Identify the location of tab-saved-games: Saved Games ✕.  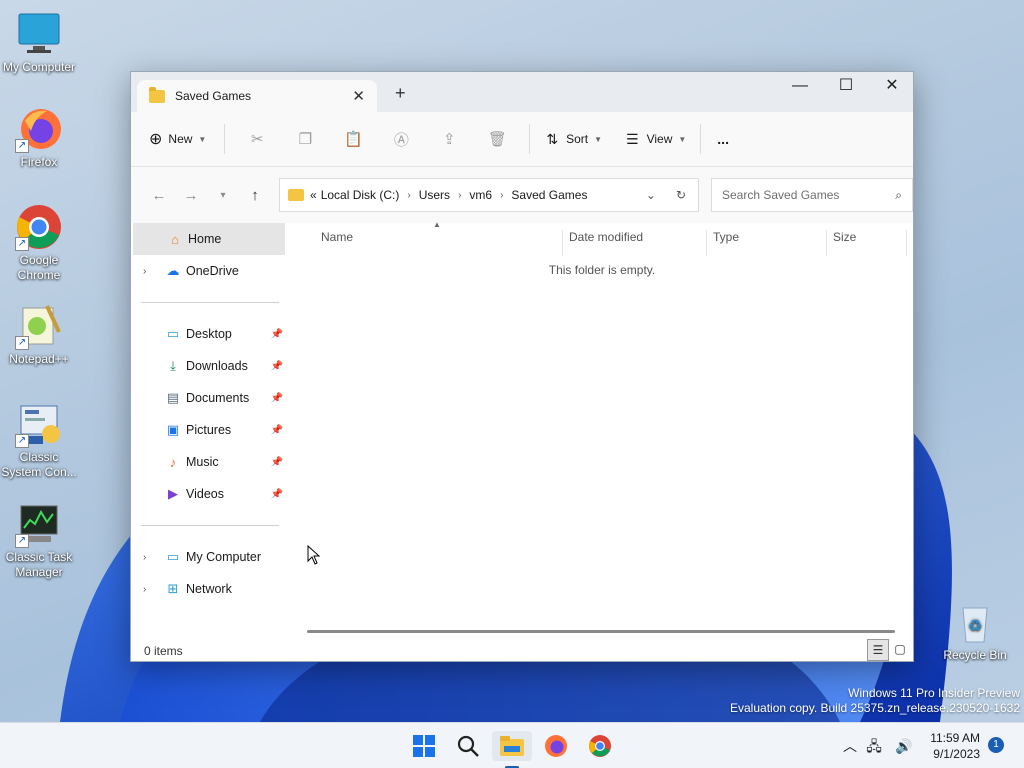
(257, 96).